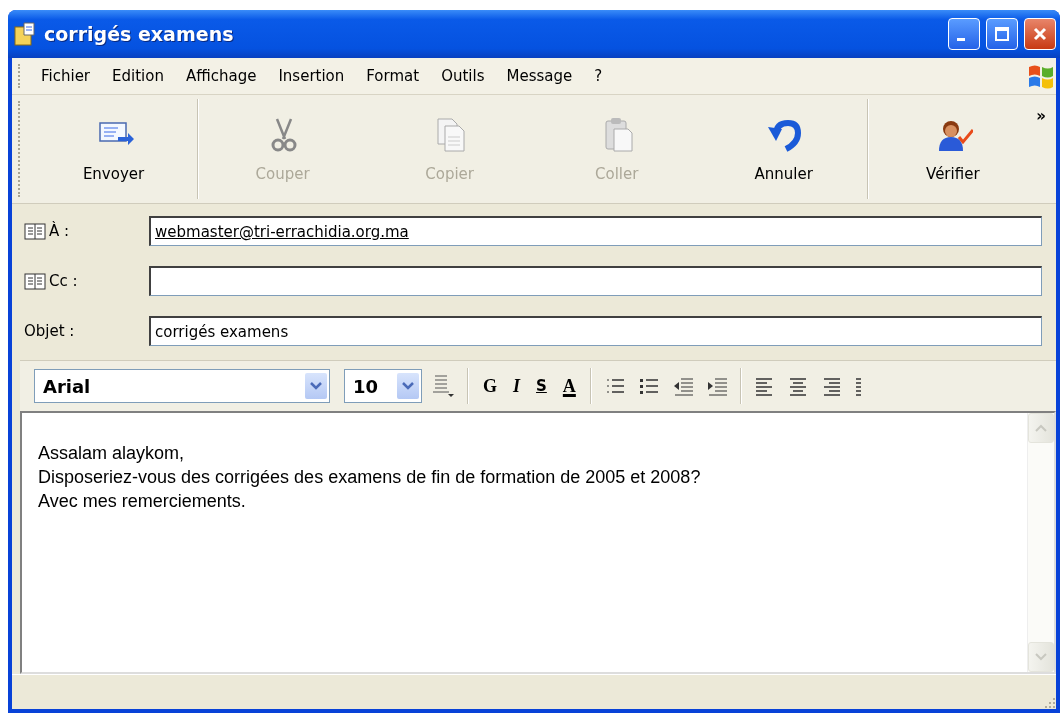  I want to click on menu-item: Fichier, so click(66, 76).